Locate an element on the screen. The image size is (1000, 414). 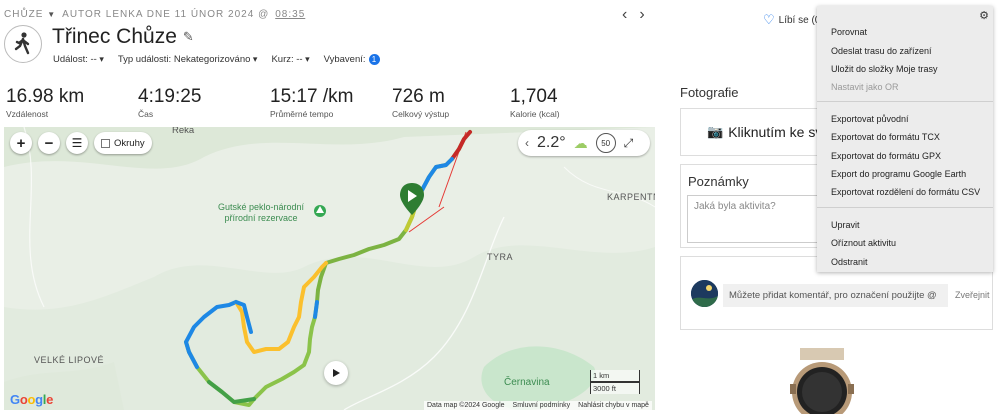
map-data-credit: Data map ©2024 Google is located at coordinates (466, 405).